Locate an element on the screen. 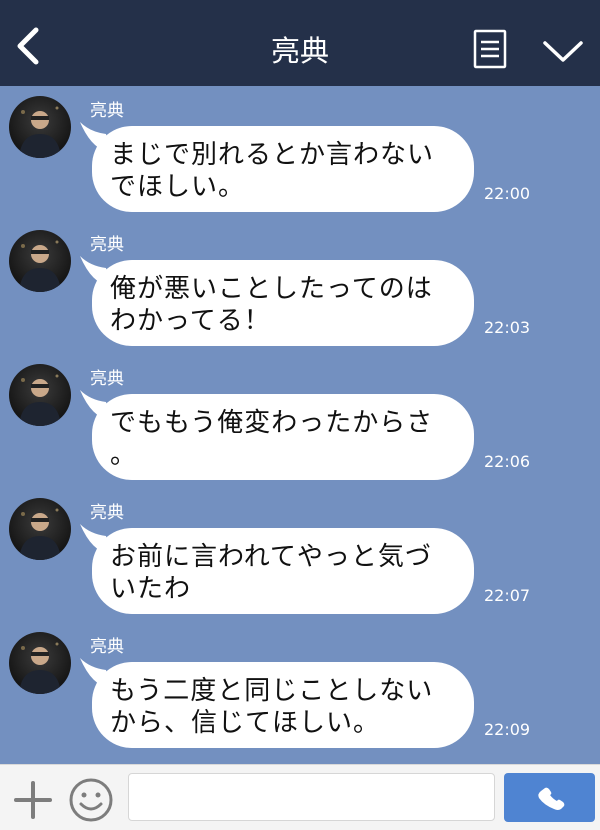 The image size is (600, 830). call-button is located at coordinates (549, 797).